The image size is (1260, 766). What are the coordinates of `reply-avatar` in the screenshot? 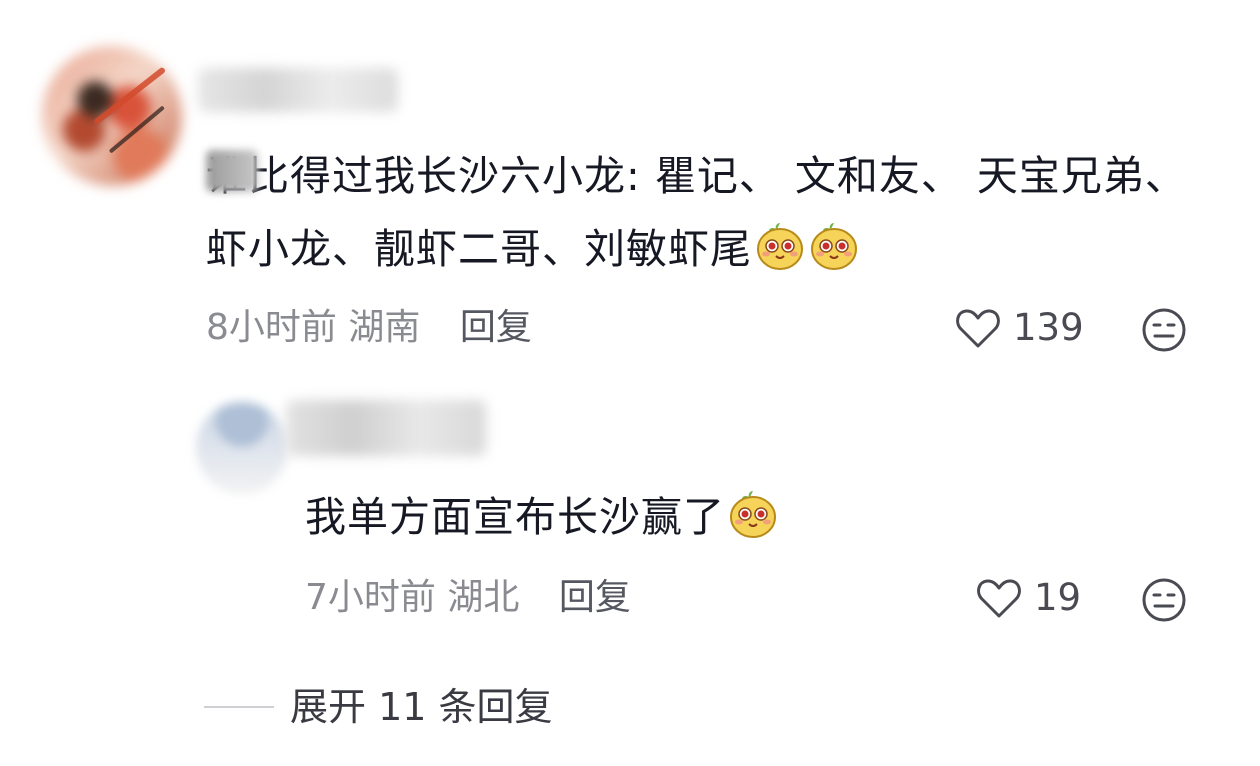 It's located at (242, 448).